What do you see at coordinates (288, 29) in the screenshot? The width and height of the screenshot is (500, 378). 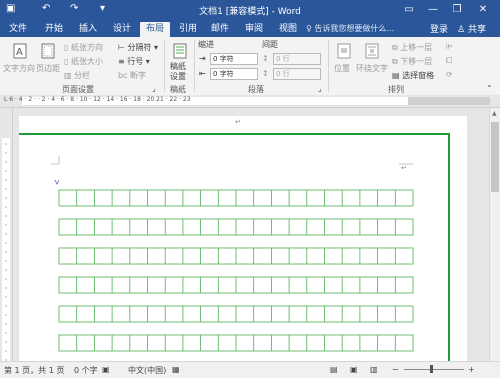 I see `tab-view: 视图` at bounding box center [288, 29].